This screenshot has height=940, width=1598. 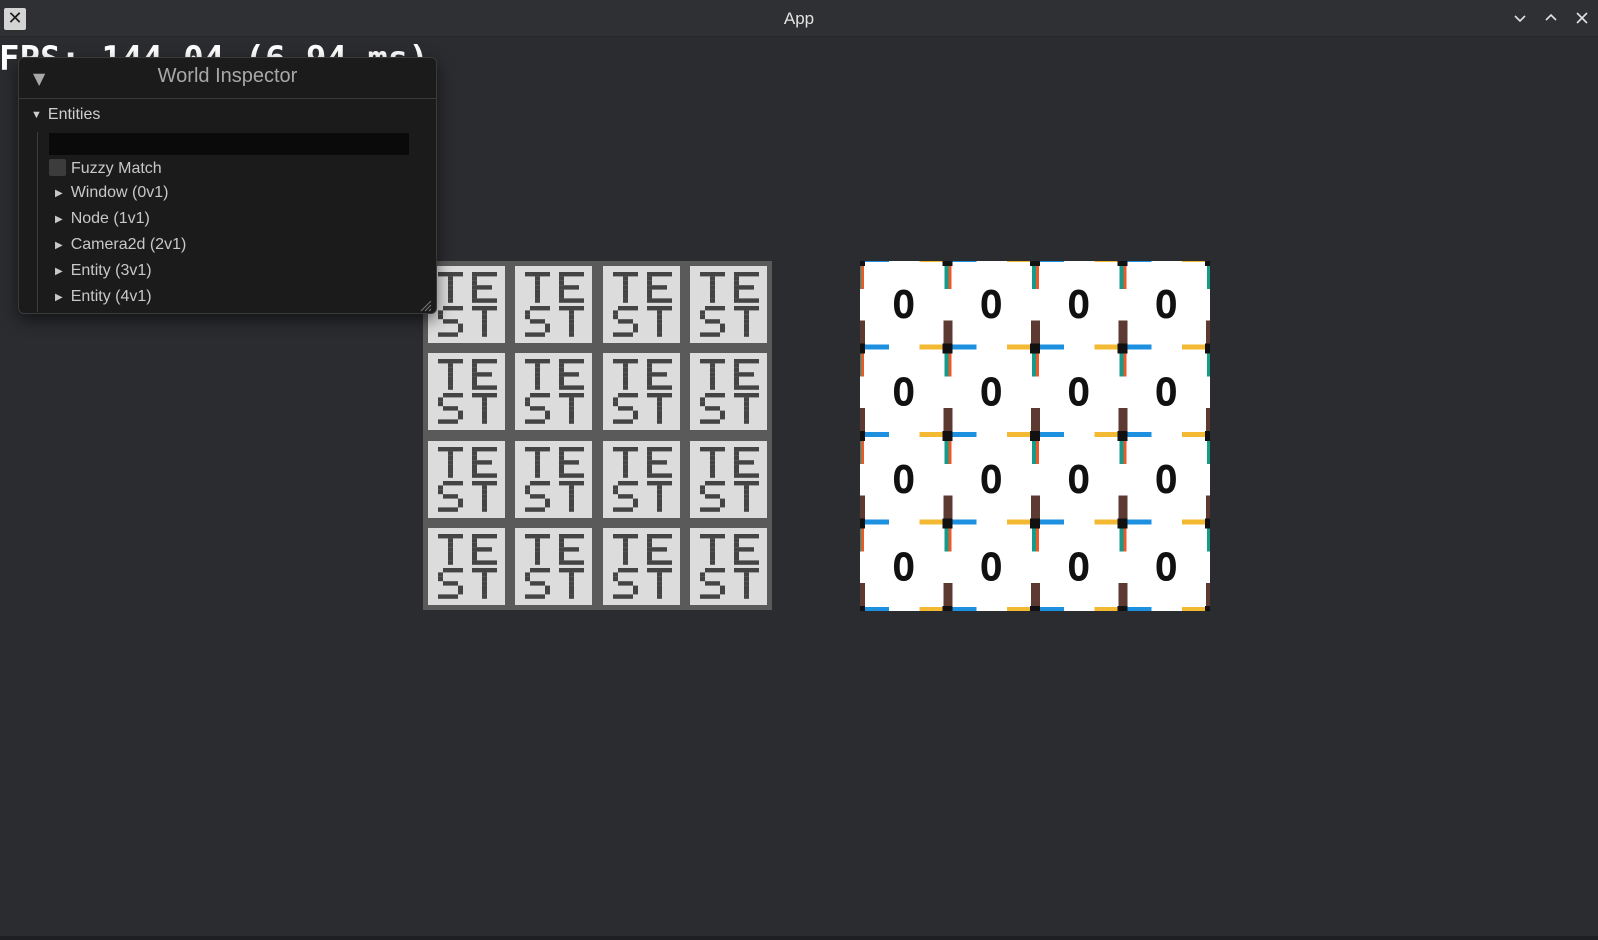 I want to click on fuzzy-match-checkbox: Fuzzy Match, so click(x=105, y=169).